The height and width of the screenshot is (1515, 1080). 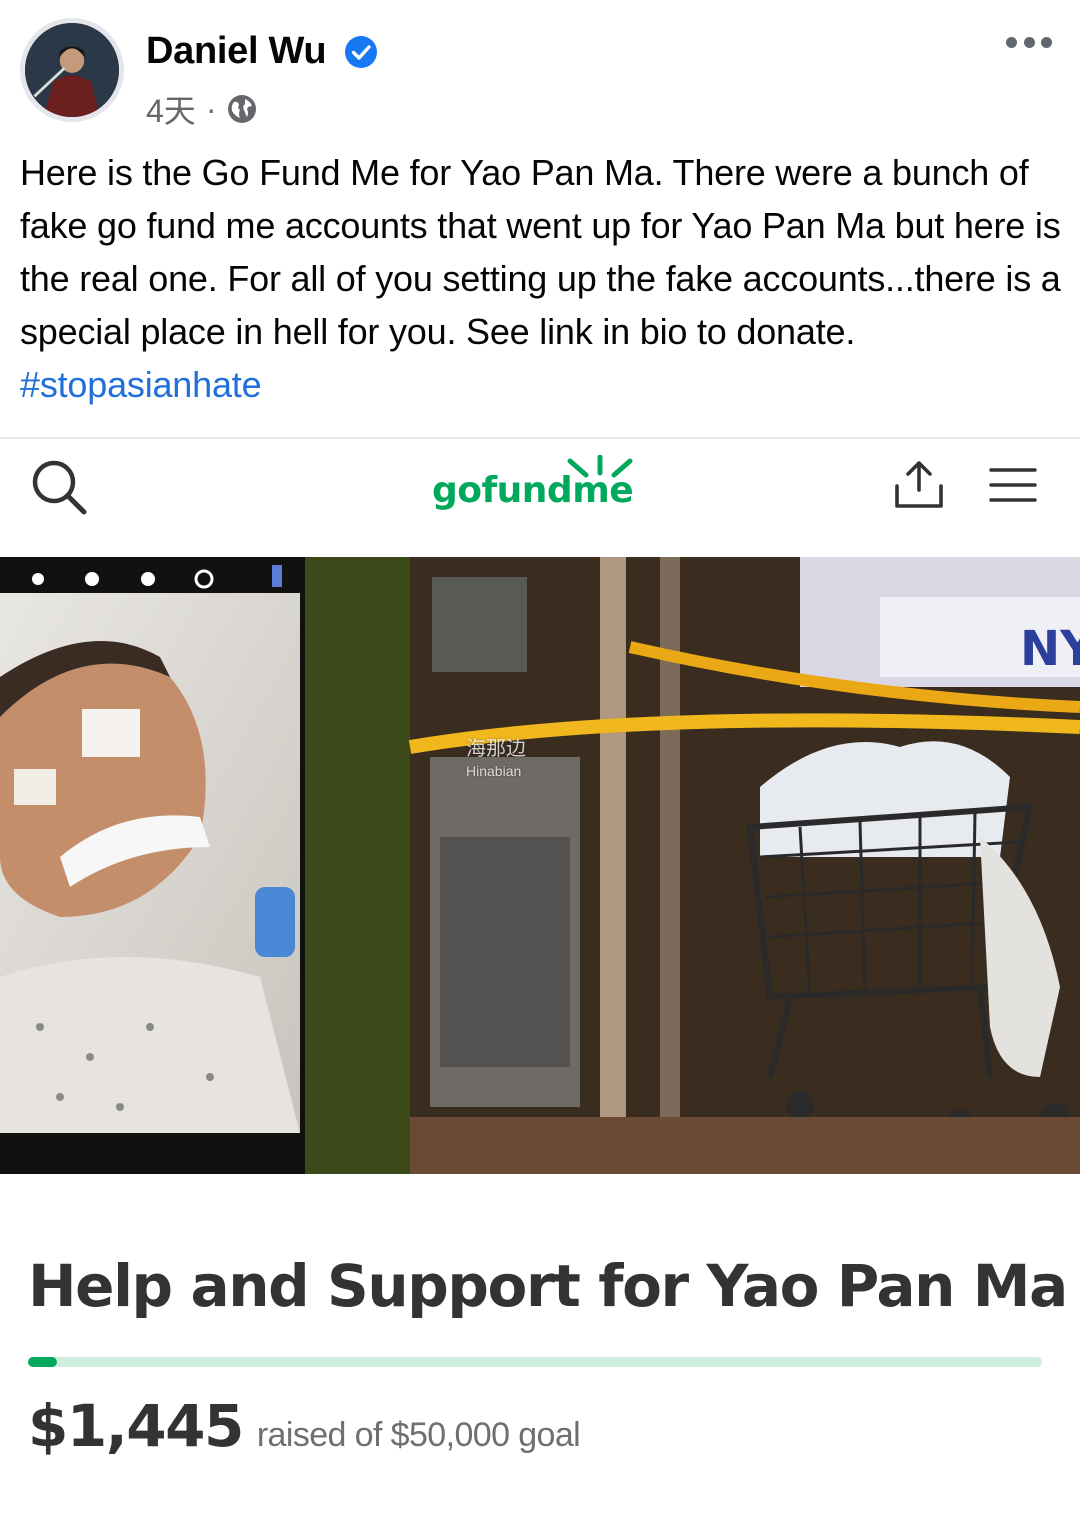 I want to click on post-time: 4天, so click(x=171, y=109).